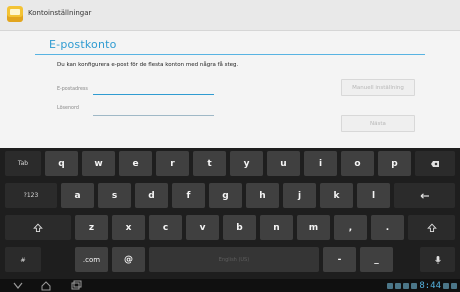 The image size is (460, 292). What do you see at coordinates (83, 44) in the screenshot?
I see `section-header: E-postkonto` at bounding box center [83, 44].